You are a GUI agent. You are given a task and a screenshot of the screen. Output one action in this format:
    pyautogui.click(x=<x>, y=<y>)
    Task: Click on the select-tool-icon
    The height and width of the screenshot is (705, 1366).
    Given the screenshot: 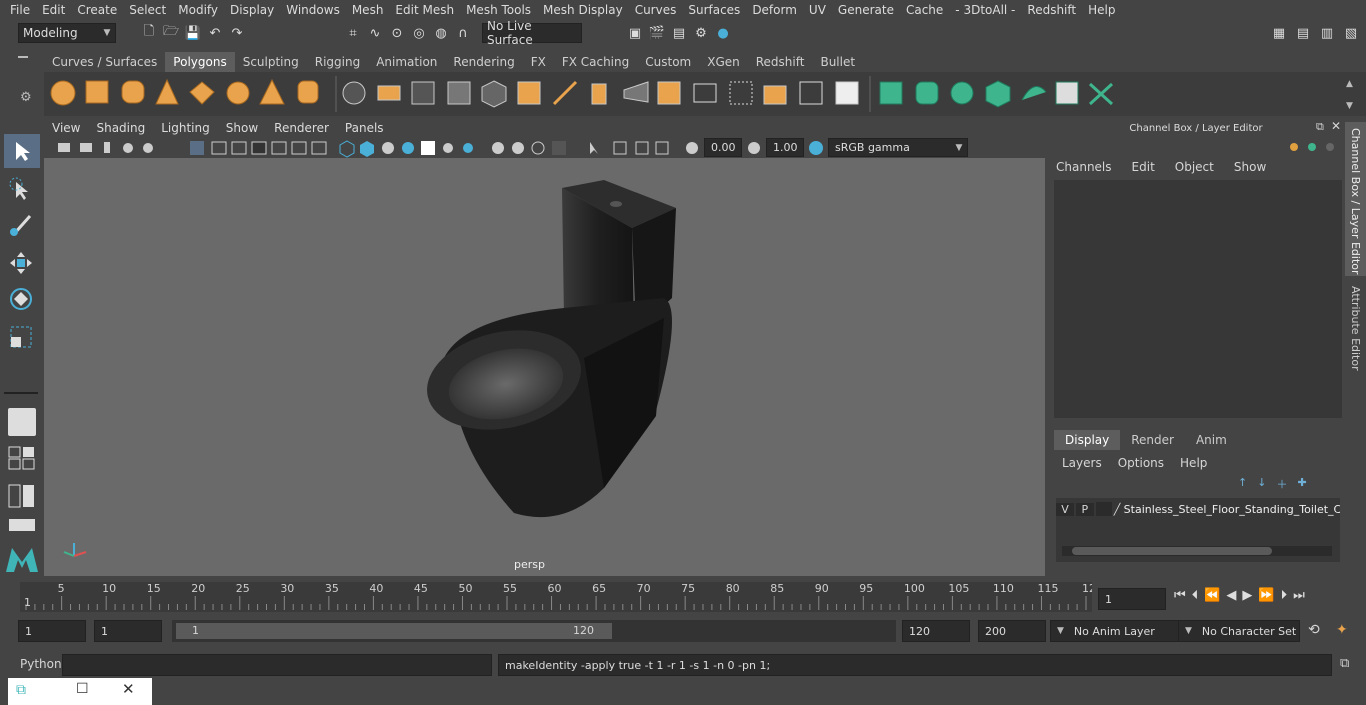 What is the action you would take?
    pyautogui.click(x=22, y=151)
    